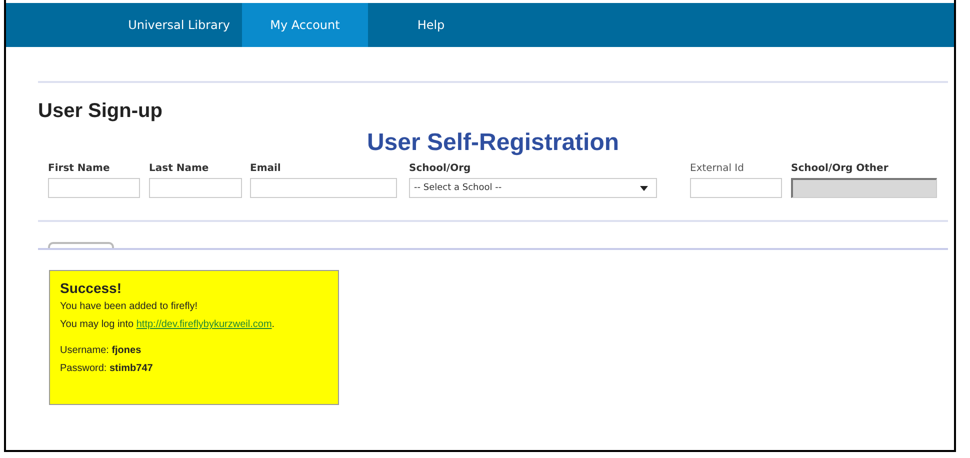 The height and width of the screenshot is (458, 970). What do you see at coordinates (533, 188) in the screenshot?
I see `school-dropdown: -- Select a School --` at bounding box center [533, 188].